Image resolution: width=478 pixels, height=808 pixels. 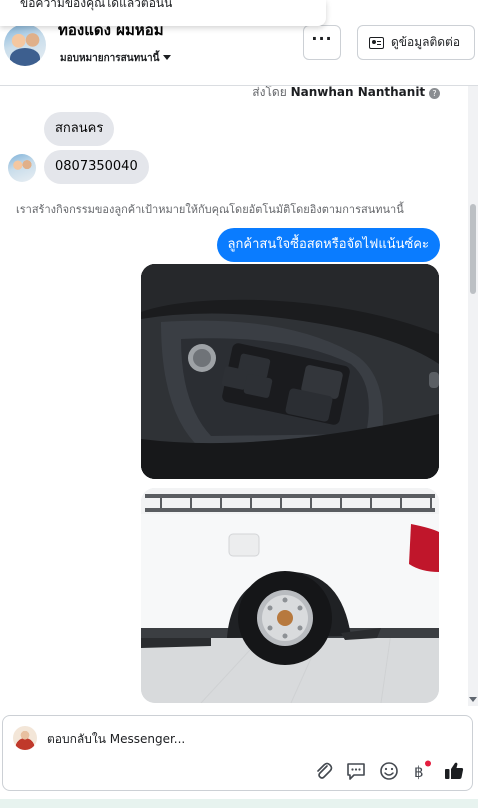 What do you see at coordinates (96, 5) in the screenshot?
I see `toast-text: ข้อความของคุณได้แล้วตอนนี้` at bounding box center [96, 5].